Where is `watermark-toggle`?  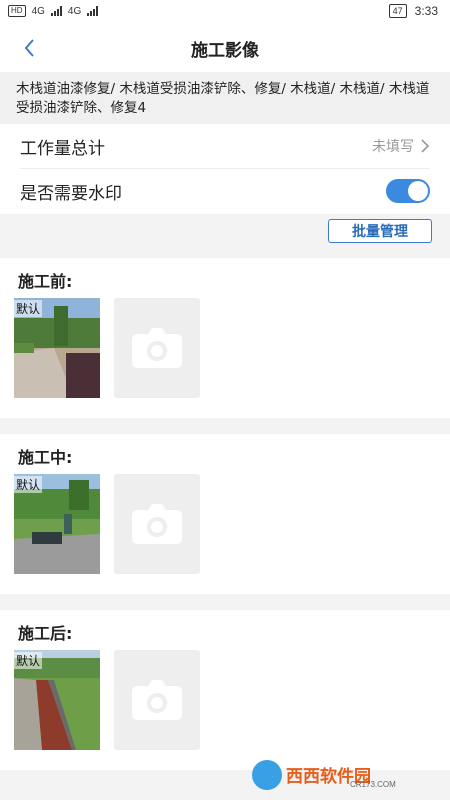
watermark-toggle is located at coordinates (408, 191).